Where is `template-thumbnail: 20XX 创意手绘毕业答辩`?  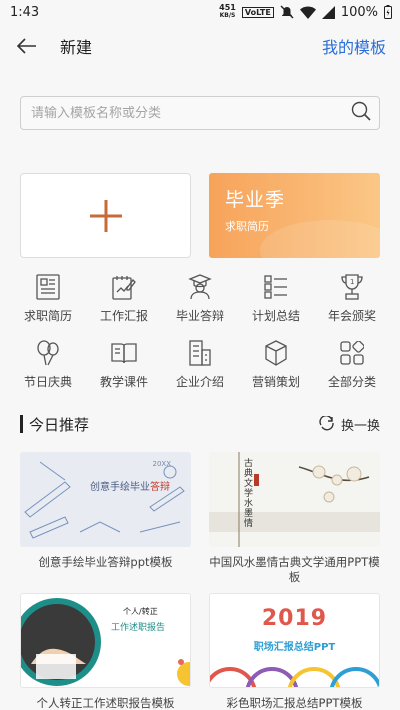 template-thumbnail: 20XX 创意手绘毕业答辩 is located at coordinates (105, 499).